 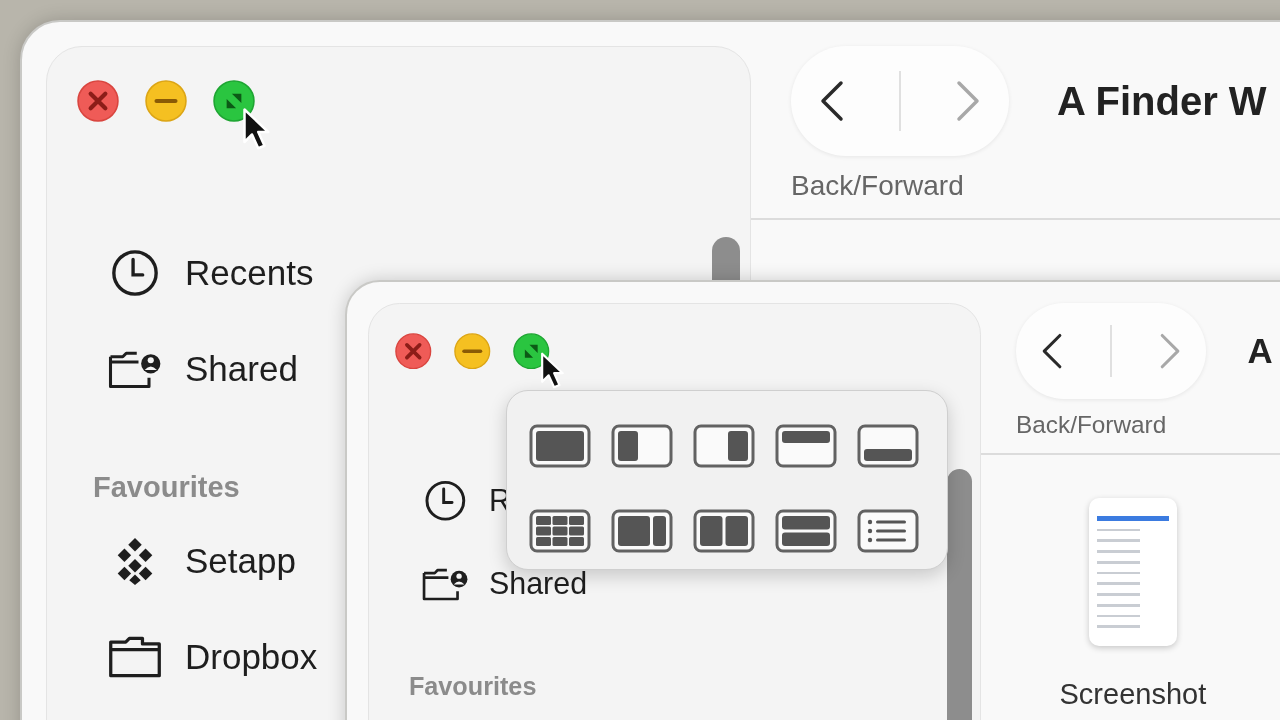 What do you see at coordinates (1132, 572) in the screenshot?
I see `screenshot-thumbnail` at bounding box center [1132, 572].